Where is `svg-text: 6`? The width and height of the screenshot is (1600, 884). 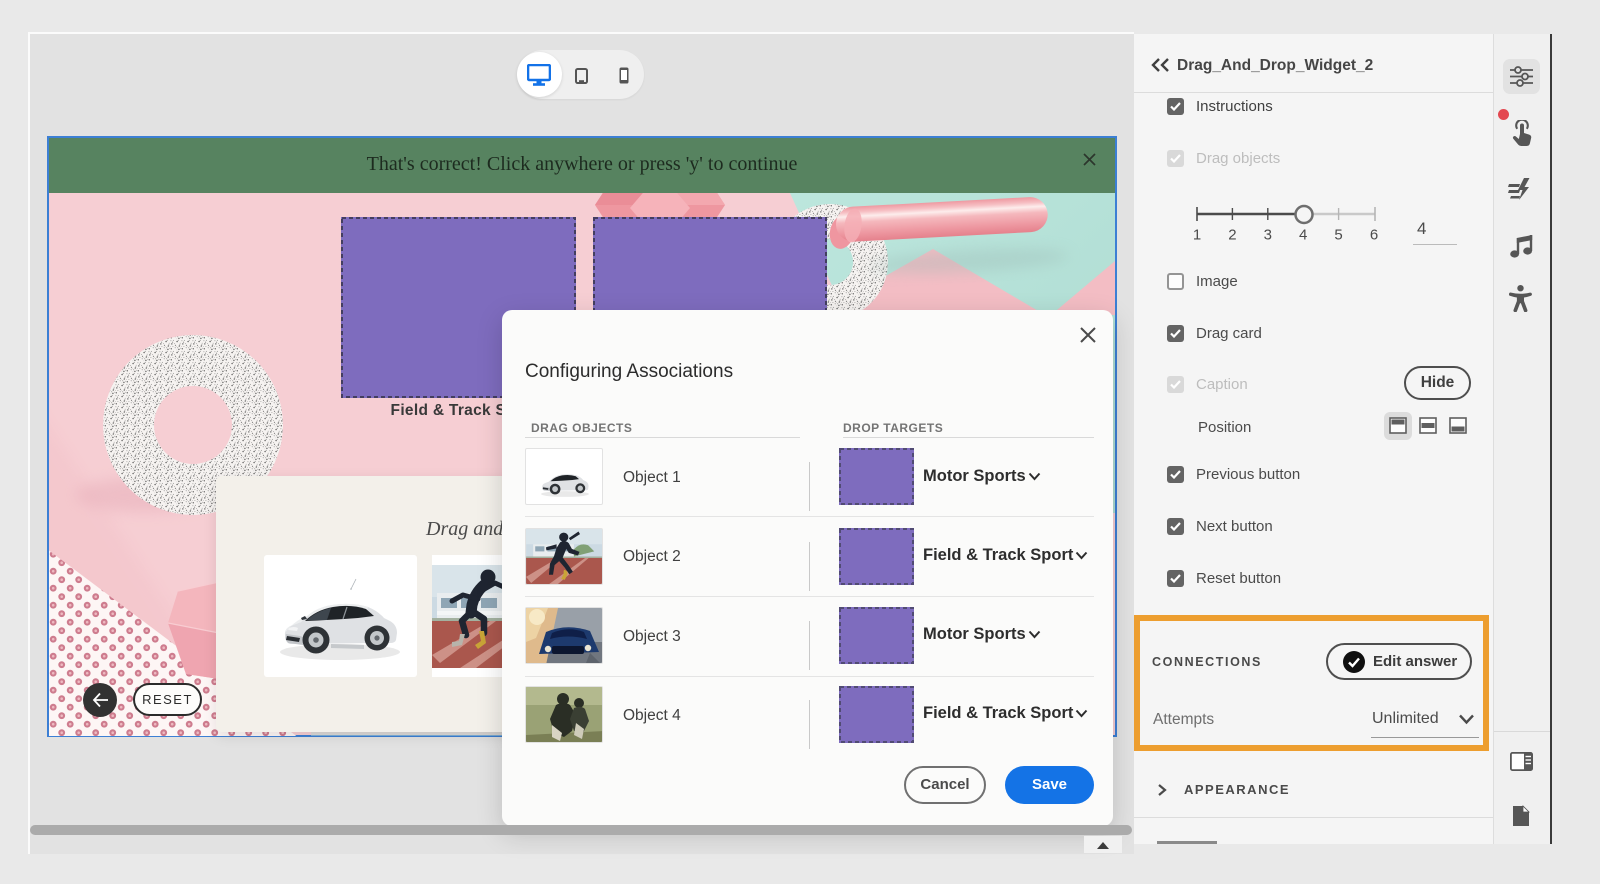
svg-text: 6 is located at coordinates (1374, 235).